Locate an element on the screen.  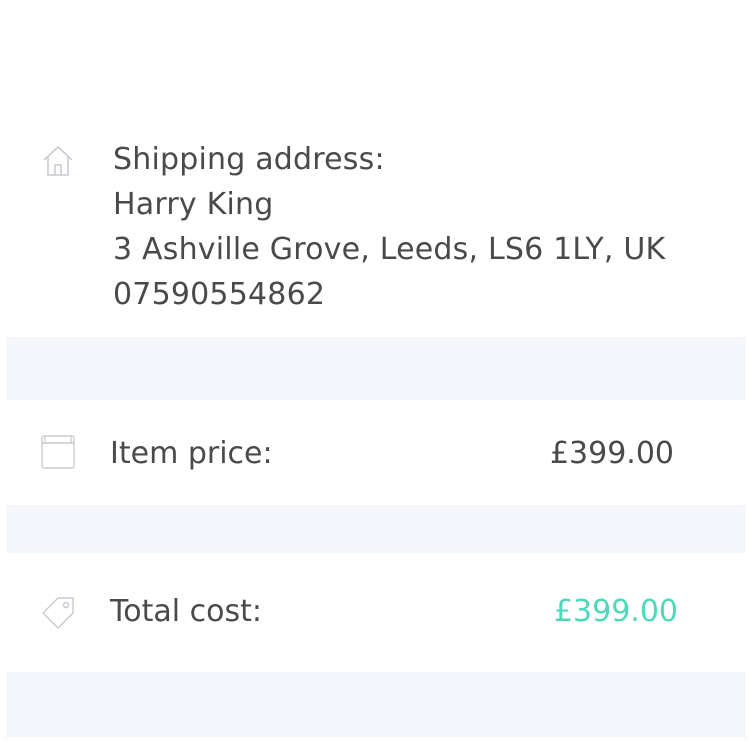
shipping-address-heading: Shipping address: is located at coordinates (249, 159).